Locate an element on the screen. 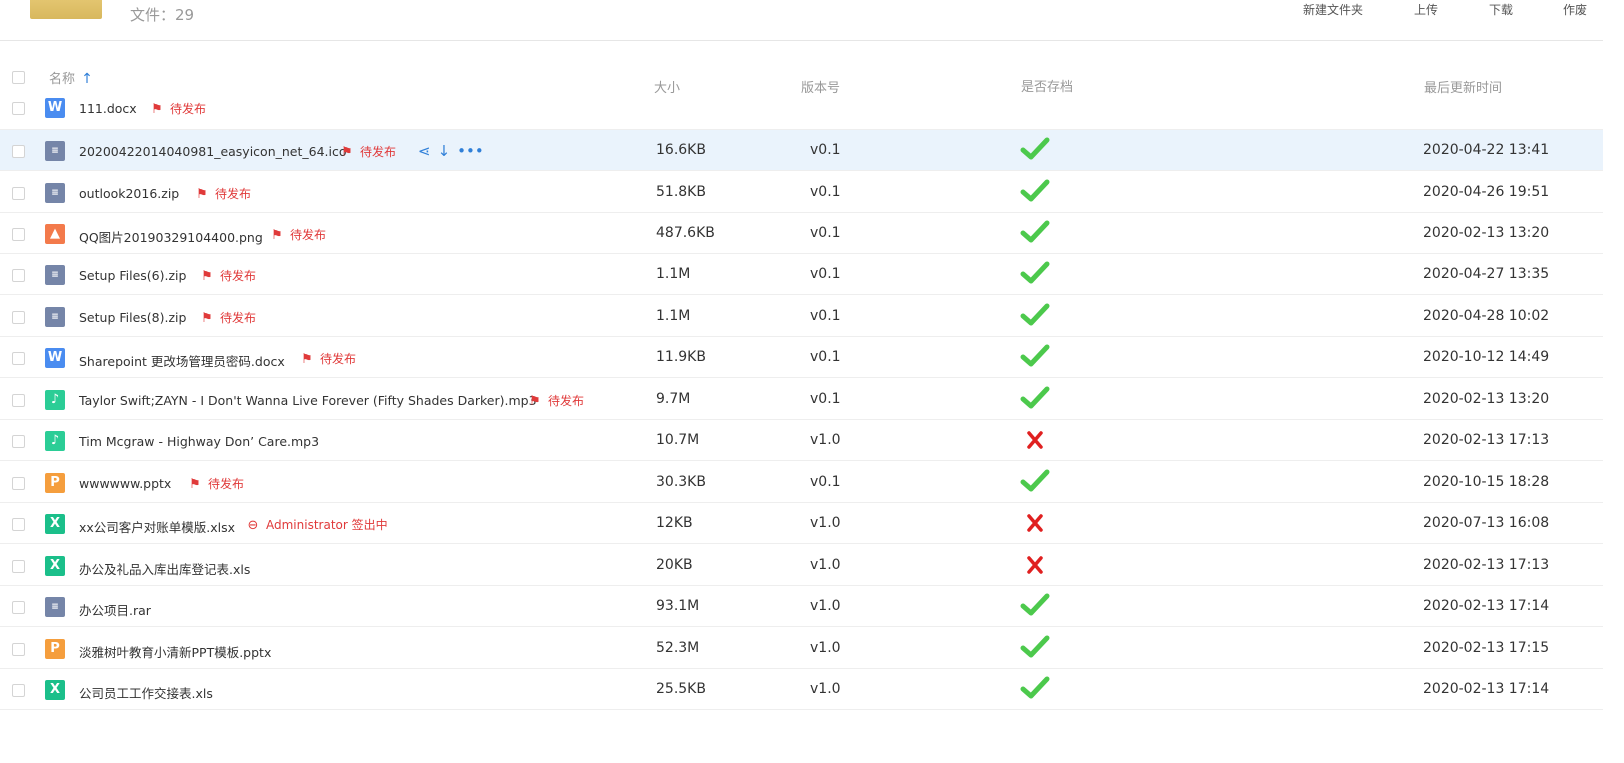  select-all-checkbox is located at coordinates (18, 77).